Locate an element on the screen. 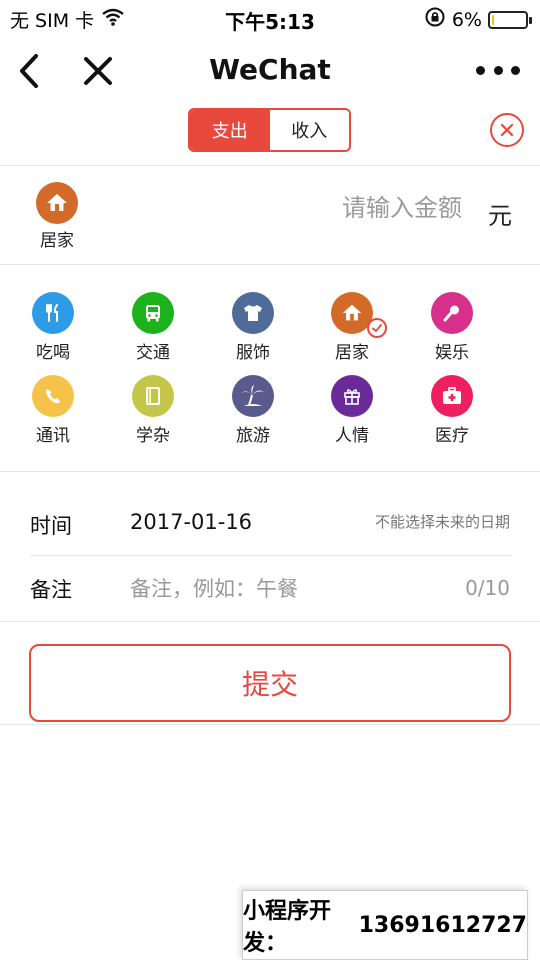 The height and width of the screenshot is (960, 540). category-label: 交通 is located at coordinates (153, 353).